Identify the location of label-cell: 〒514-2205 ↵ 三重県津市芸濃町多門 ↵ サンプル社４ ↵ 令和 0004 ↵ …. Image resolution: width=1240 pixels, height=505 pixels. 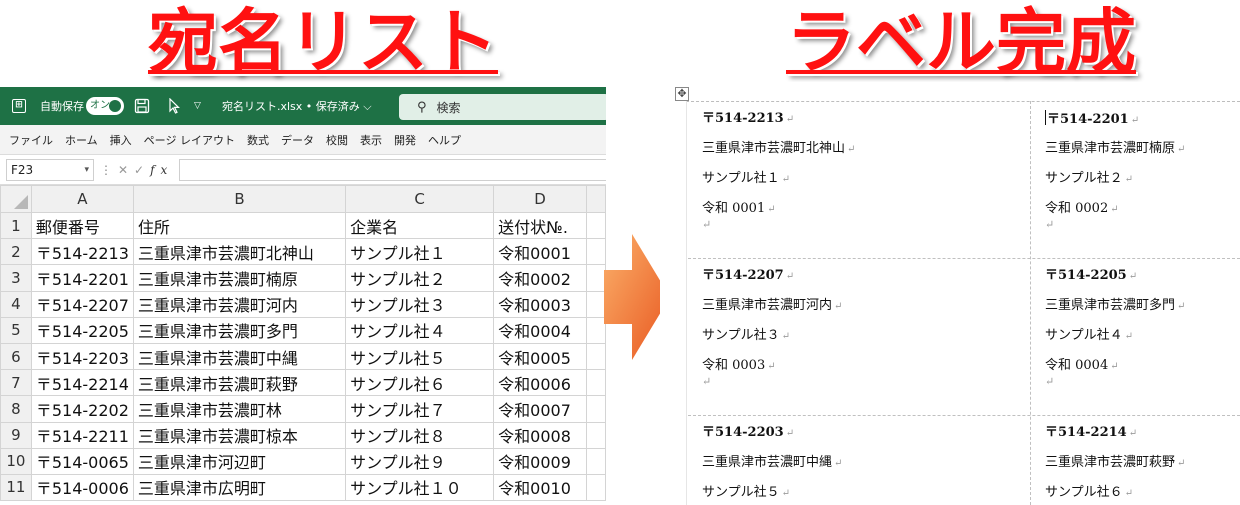
(1115, 328).